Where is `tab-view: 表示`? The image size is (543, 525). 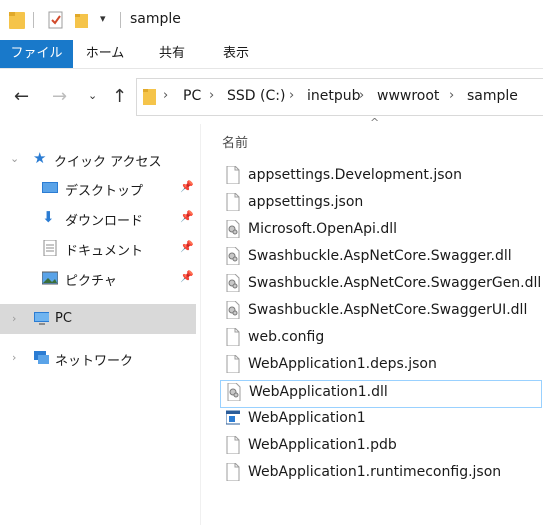
tab-view: 表示 is located at coordinates (236, 54).